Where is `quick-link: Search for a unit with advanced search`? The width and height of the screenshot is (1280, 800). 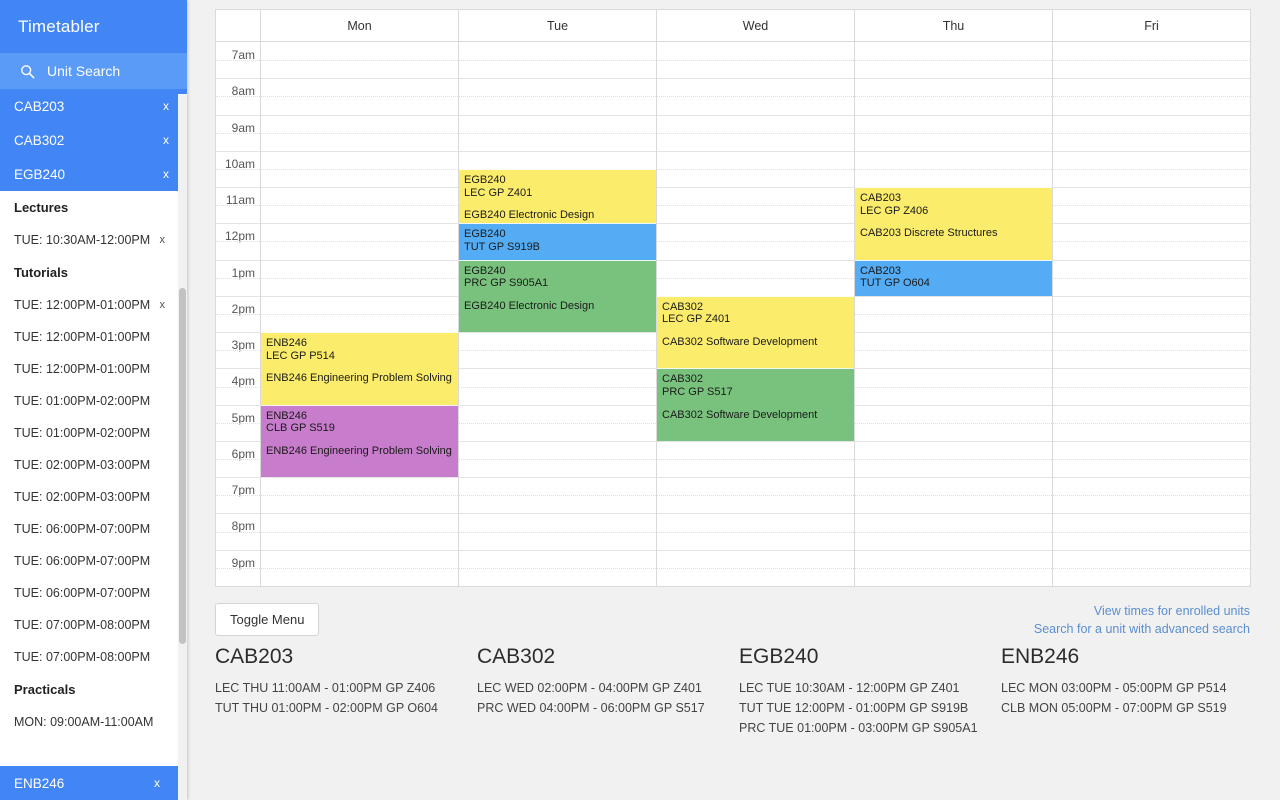
quick-link: Search for a unit with advanced search is located at coordinates (1142, 629).